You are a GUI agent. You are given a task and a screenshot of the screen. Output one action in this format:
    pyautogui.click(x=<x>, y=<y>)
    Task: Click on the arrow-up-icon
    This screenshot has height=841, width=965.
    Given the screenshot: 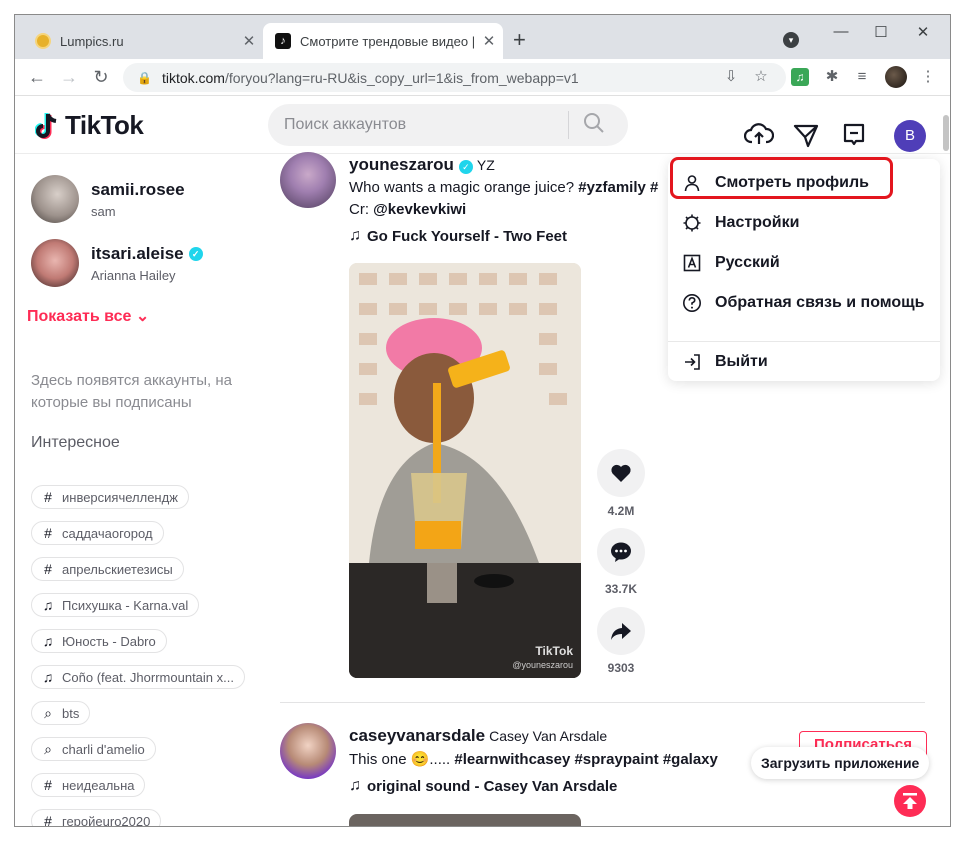 What is the action you would take?
    pyautogui.click(x=910, y=801)
    